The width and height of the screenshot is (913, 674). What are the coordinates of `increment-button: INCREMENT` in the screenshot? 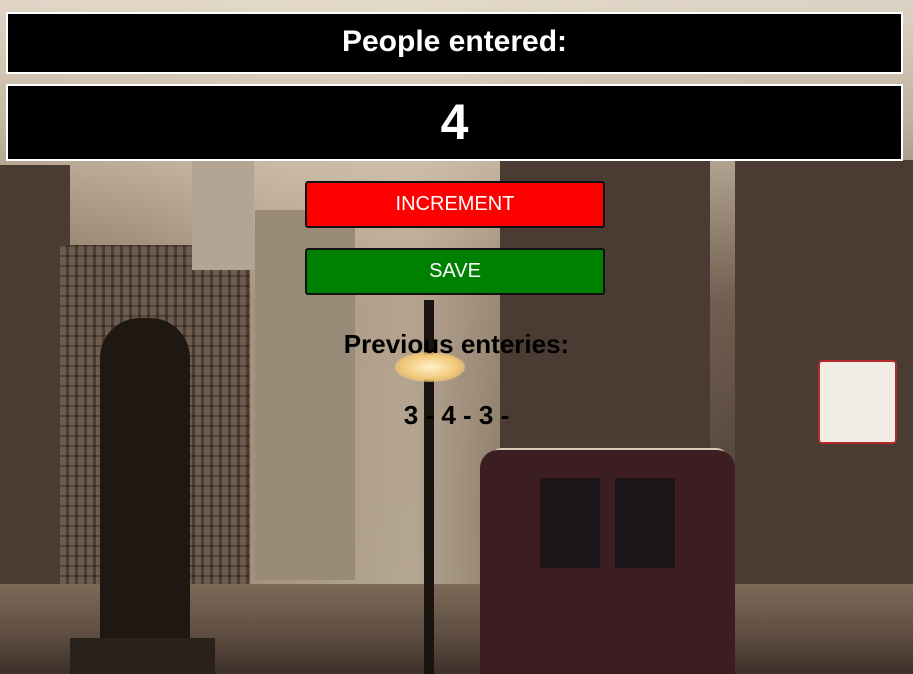 It's located at (455, 204).